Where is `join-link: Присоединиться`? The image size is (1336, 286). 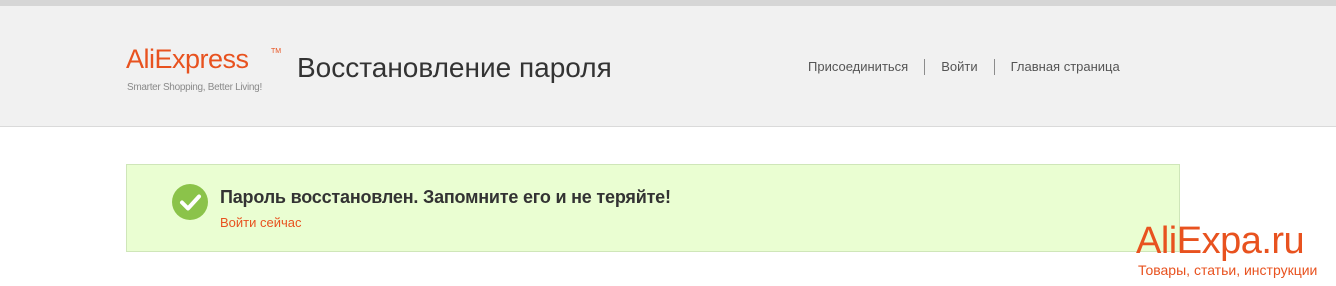 join-link: Присоединиться is located at coordinates (858, 67).